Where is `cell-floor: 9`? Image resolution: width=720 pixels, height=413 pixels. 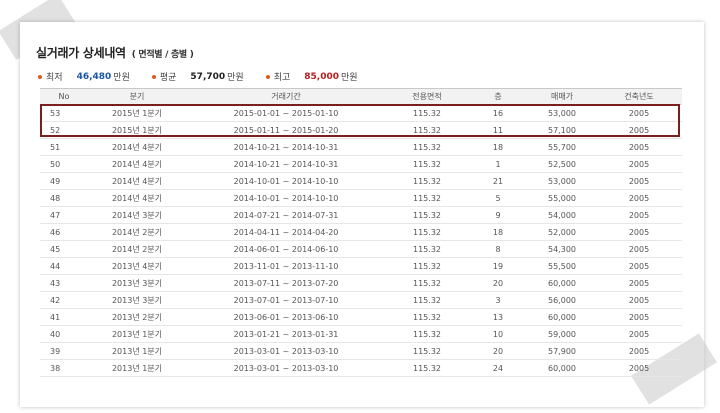
cell-floor: 9 is located at coordinates (498, 215).